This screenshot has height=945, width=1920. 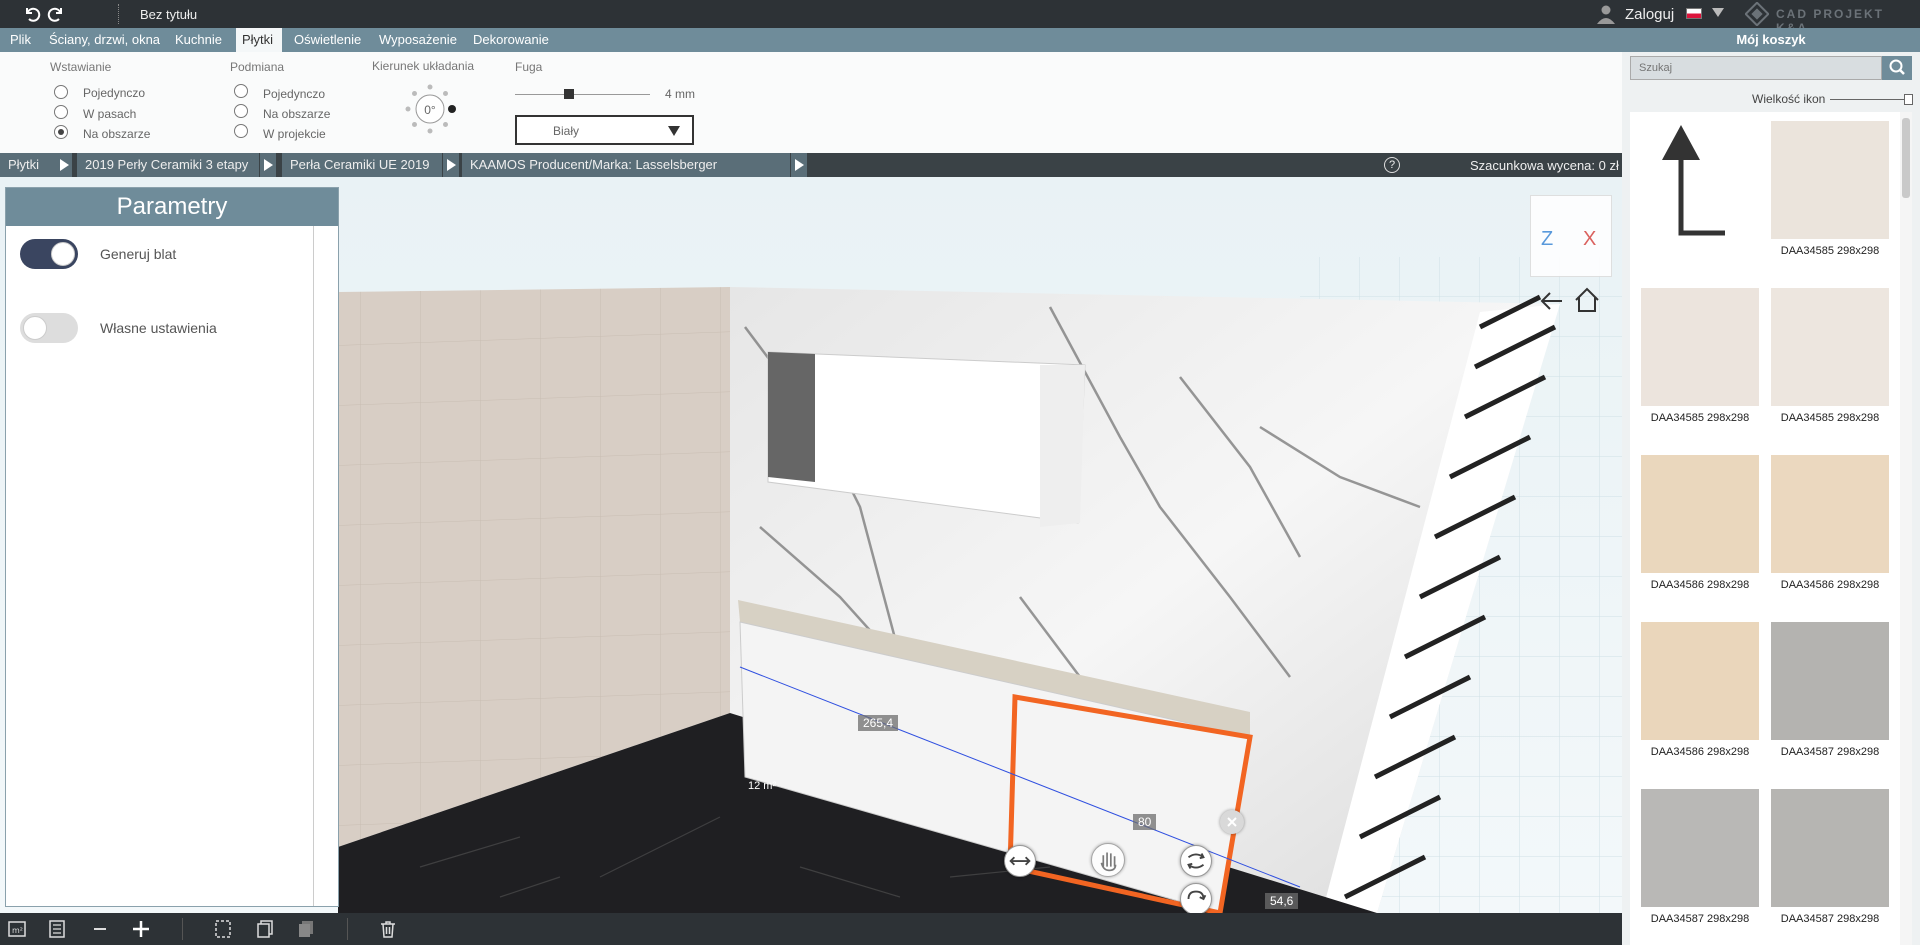 What do you see at coordinates (30, 165) in the screenshot?
I see `breadcrumb-item-tiles: Płytki` at bounding box center [30, 165].